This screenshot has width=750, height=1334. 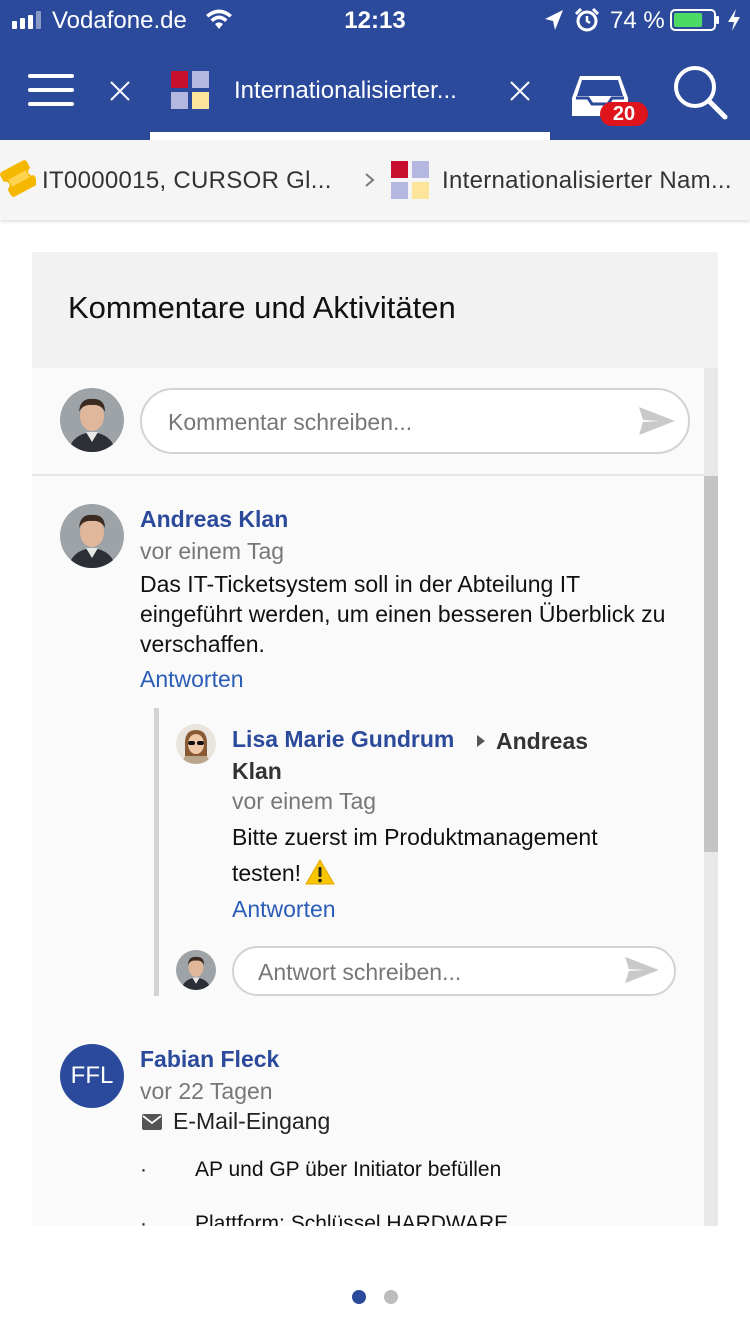 What do you see at coordinates (252, 1121) in the screenshot?
I see `activity-source: E-Mail-Eingang` at bounding box center [252, 1121].